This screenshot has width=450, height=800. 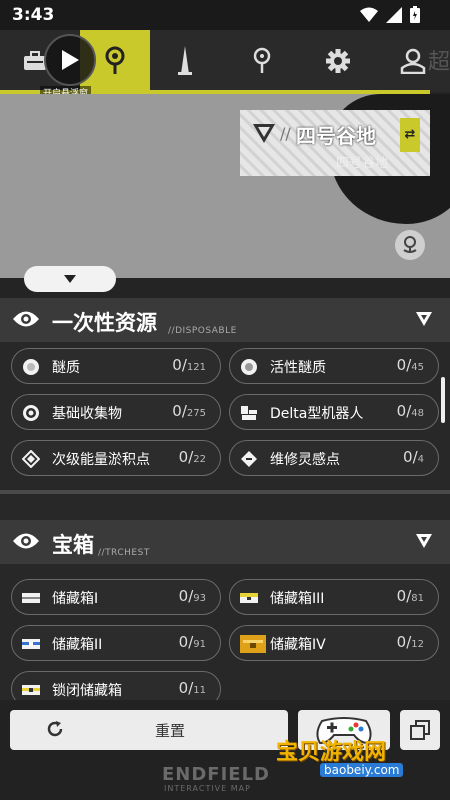 I want to click on chest-white-icon, so click(x=31, y=598).